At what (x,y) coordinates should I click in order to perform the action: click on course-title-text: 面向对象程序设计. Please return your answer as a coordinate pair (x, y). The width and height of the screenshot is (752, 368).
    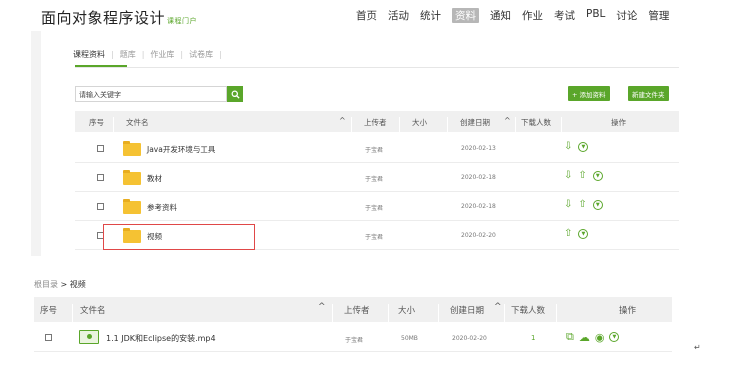
    Looking at the image, I should click on (103, 18).